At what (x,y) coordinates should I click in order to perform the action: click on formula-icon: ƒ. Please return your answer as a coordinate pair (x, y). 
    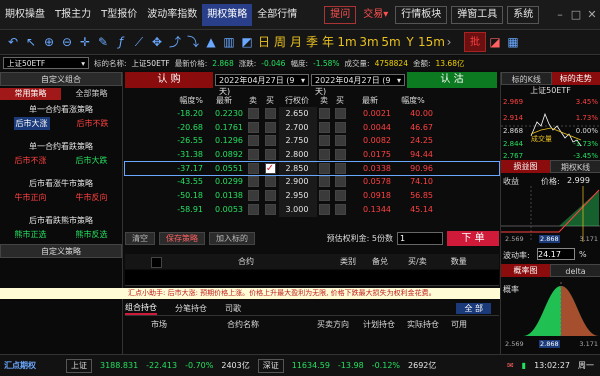
    Looking at the image, I should click on (121, 42).